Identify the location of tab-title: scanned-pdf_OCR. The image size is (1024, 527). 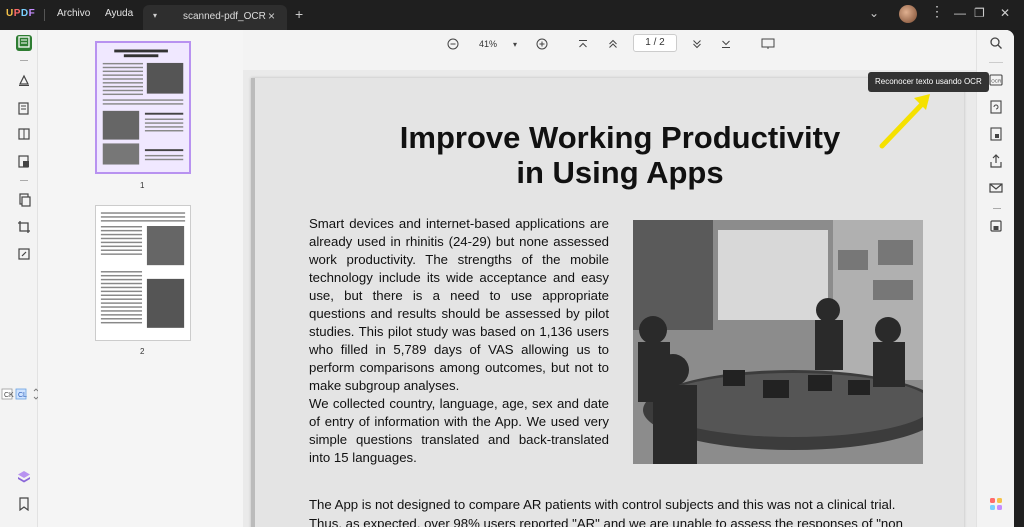
(224, 16).